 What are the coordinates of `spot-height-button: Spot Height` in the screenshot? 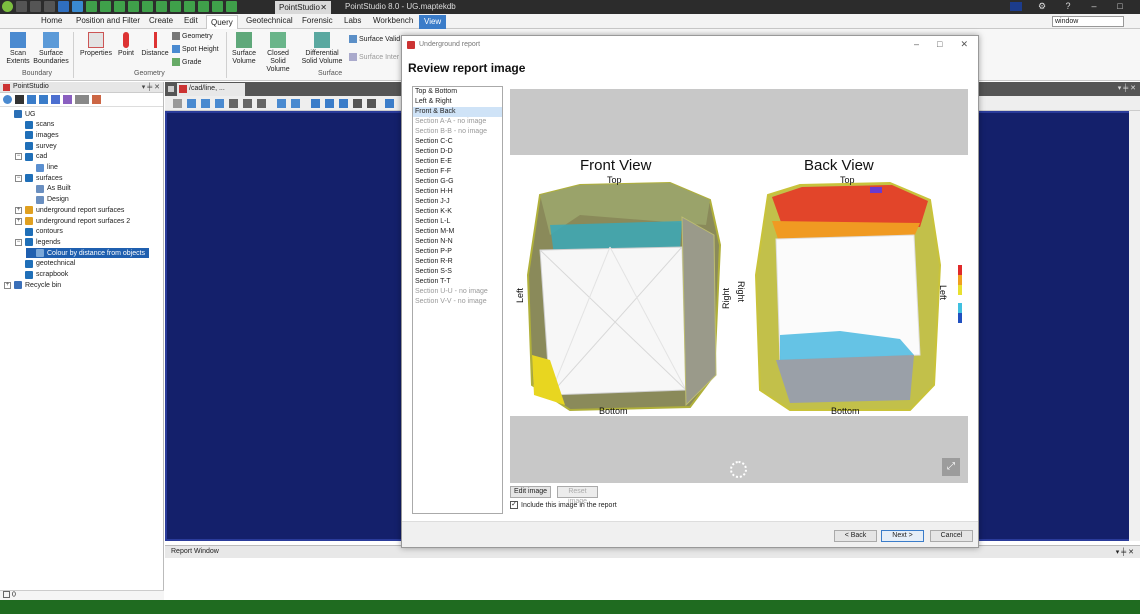 It's located at (195, 49).